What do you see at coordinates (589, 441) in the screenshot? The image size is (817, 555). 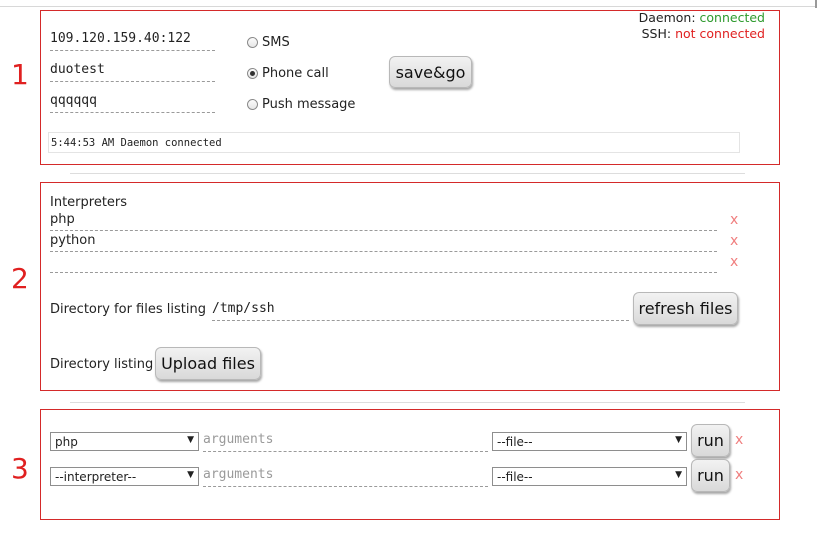 I see `file-select-1: --file-- ▼` at bounding box center [589, 441].